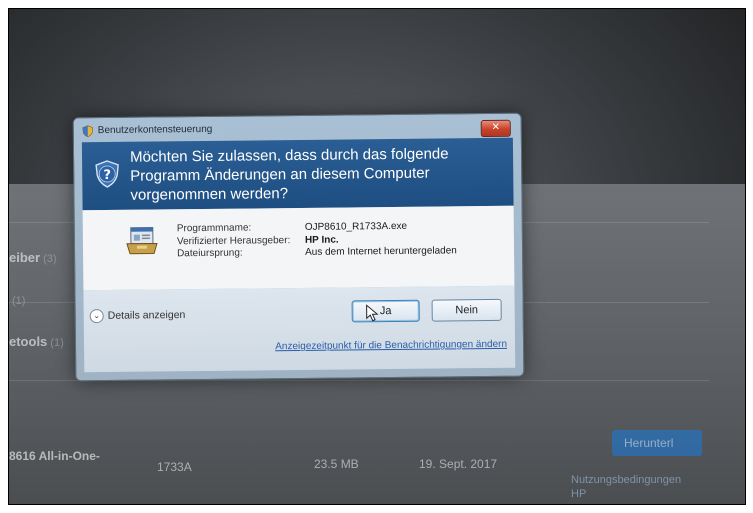 The height and width of the screenshot is (513, 753). I want to click on background-category-label: etools, so click(28, 341).